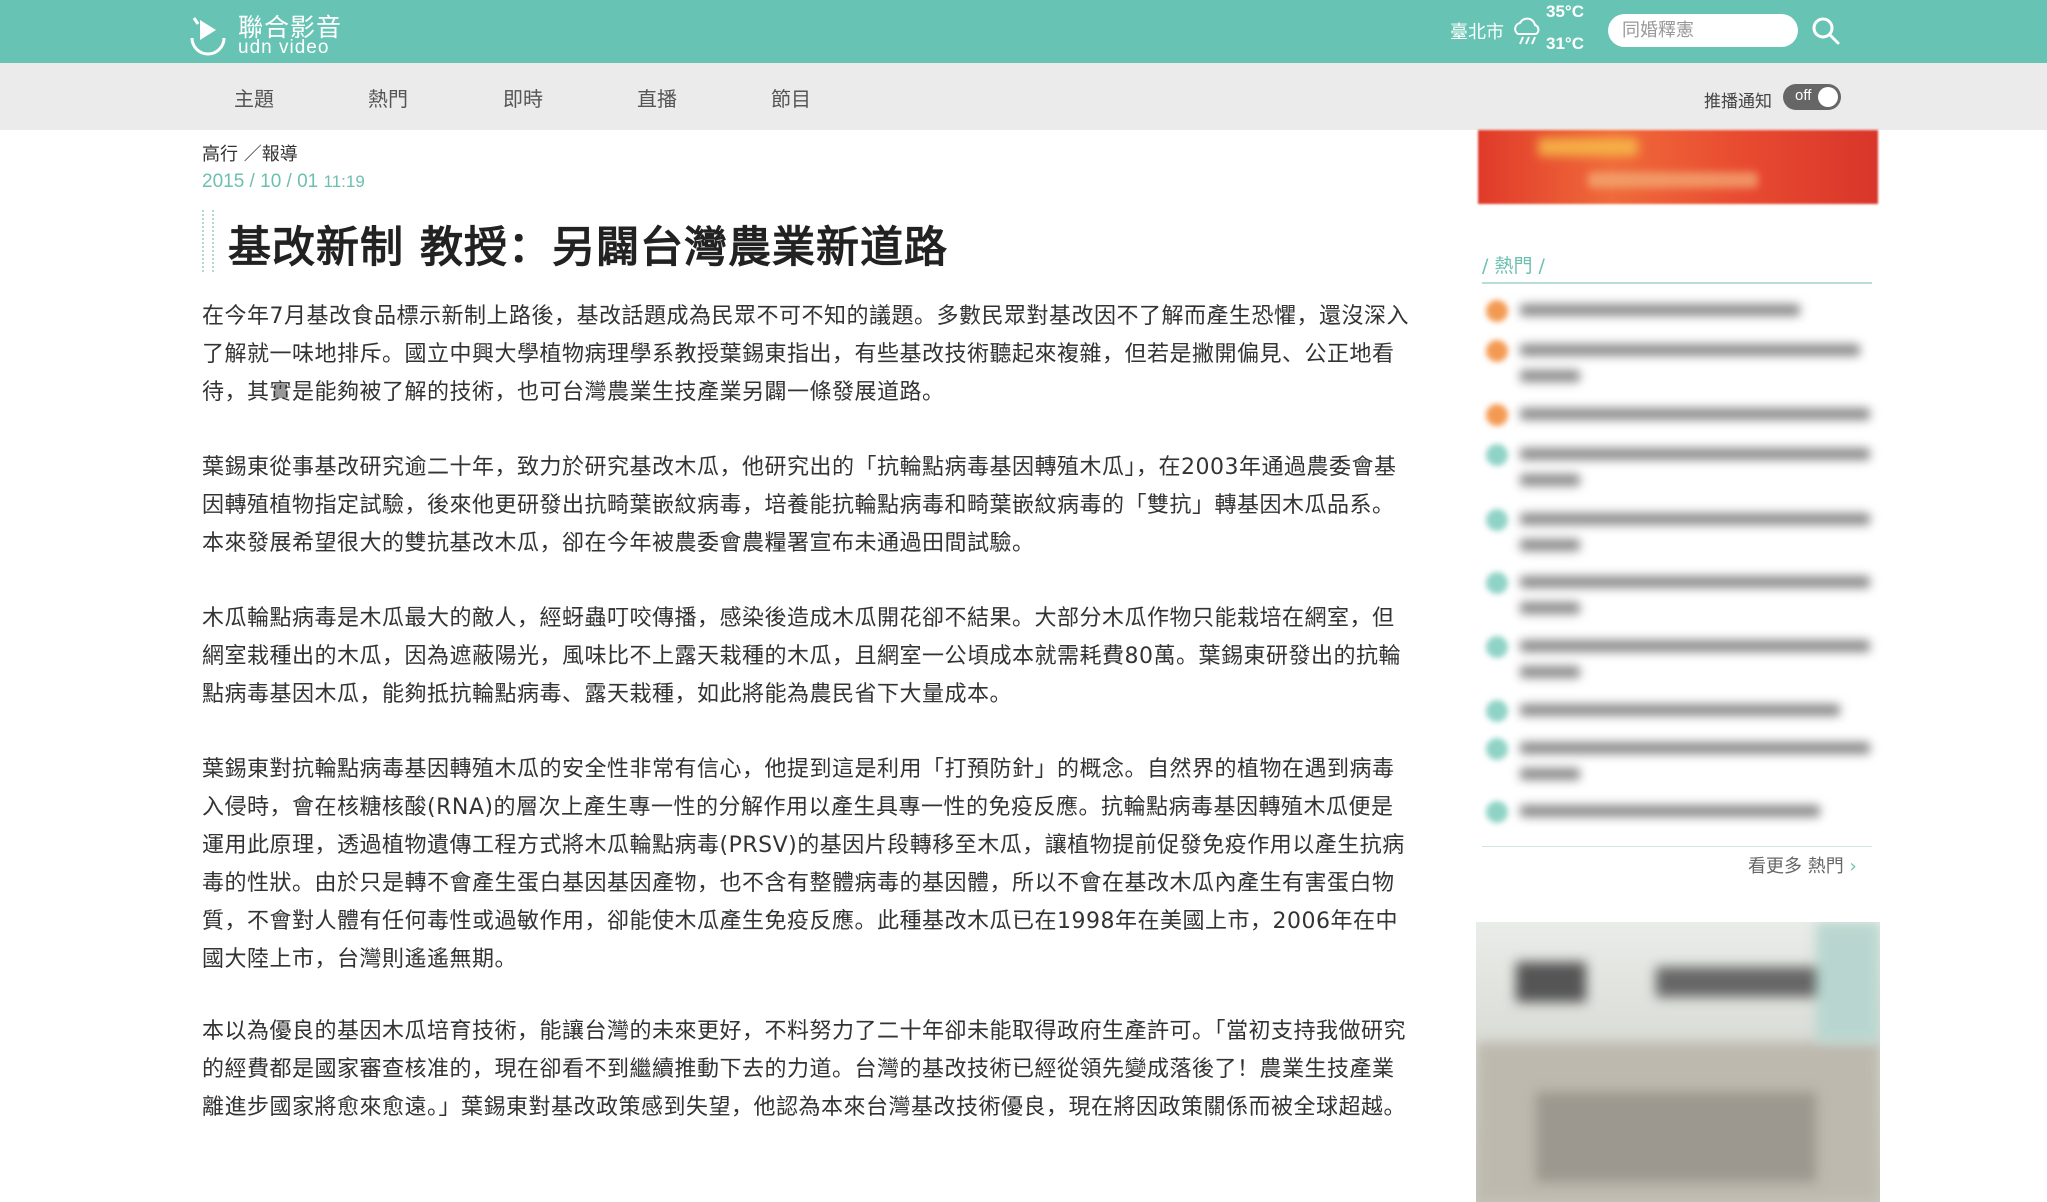 The image size is (2047, 1202). Describe the element at coordinates (1826, 31) in the screenshot. I see `search-icon` at that location.